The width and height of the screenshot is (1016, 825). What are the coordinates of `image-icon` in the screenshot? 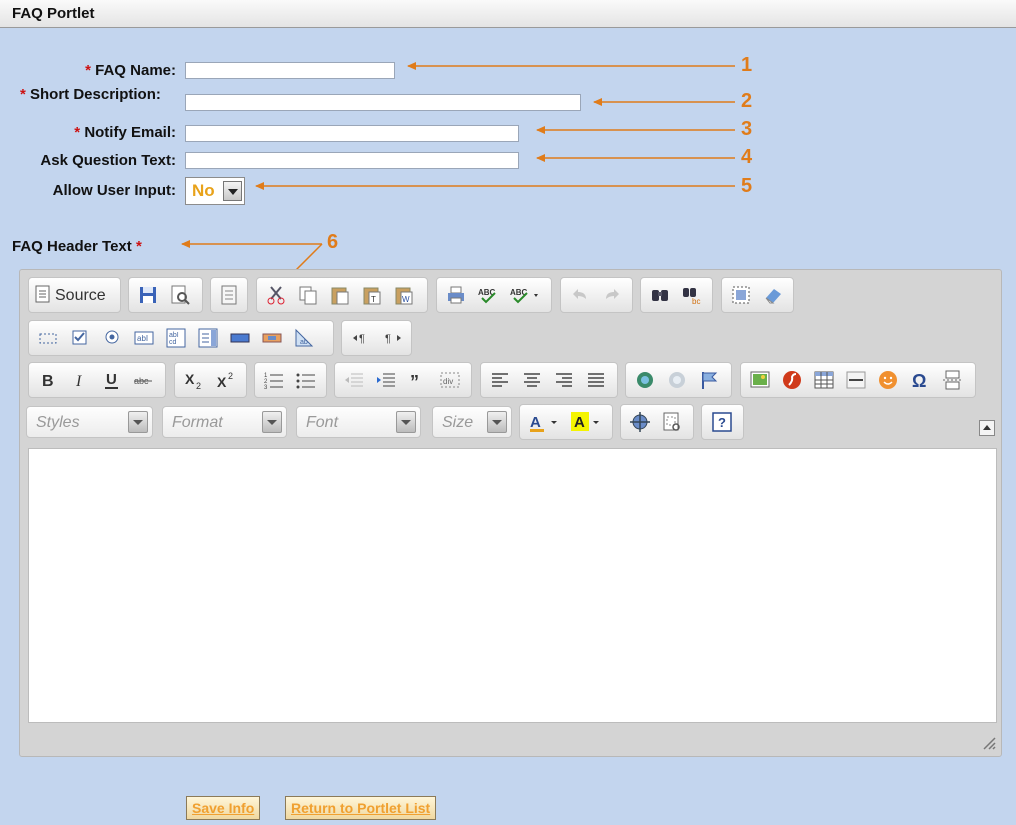 It's located at (760, 380).